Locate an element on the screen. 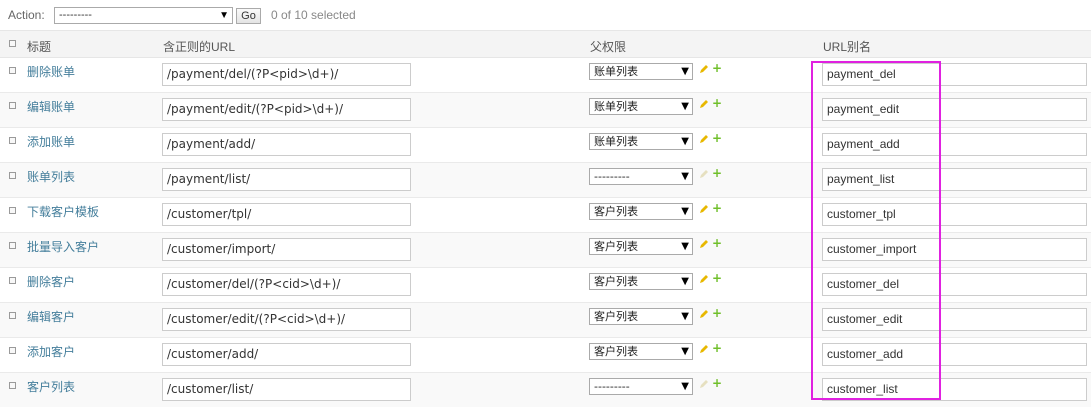 The height and width of the screenshot is (407, 1091). url-alias-input: customer_tpl is located at coordinates (954, 214).